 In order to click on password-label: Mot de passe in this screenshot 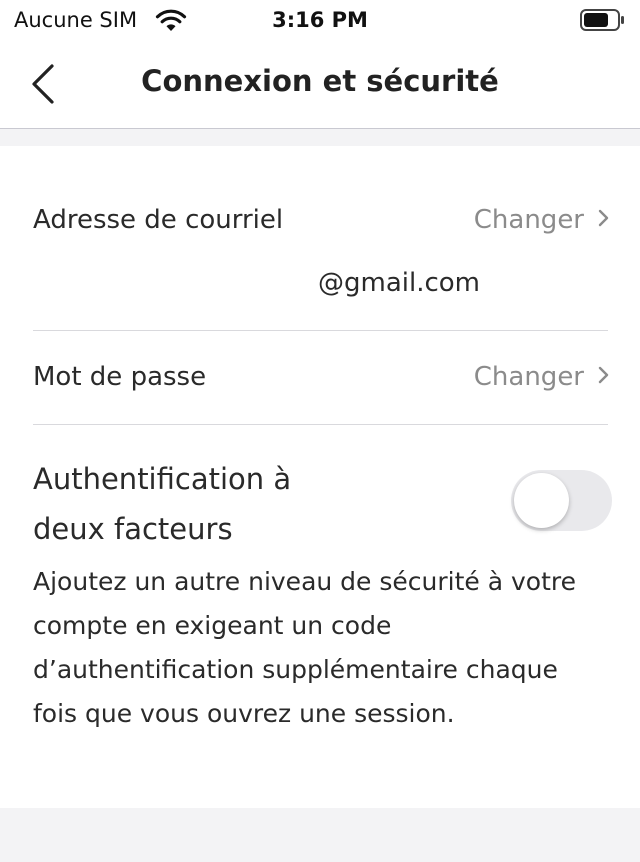, I will do `click(120, 377)`.